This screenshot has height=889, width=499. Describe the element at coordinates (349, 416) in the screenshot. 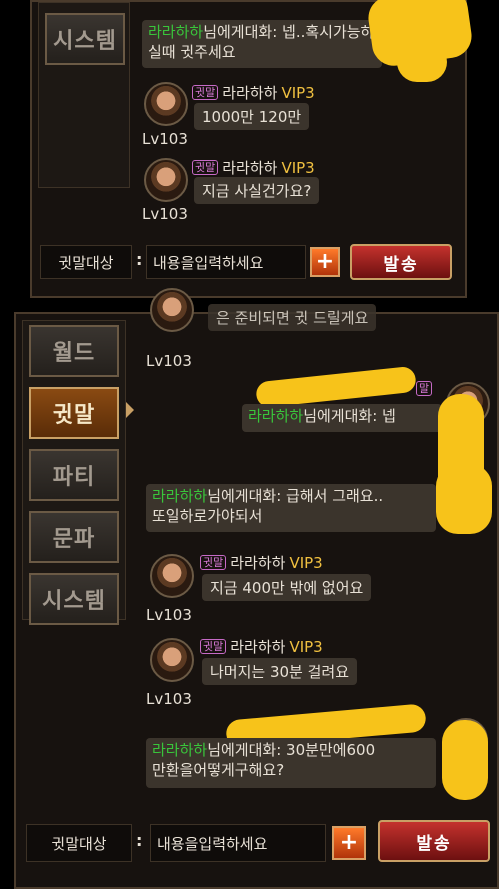

I see `message-text: 님에게대화: 넵` at that location.